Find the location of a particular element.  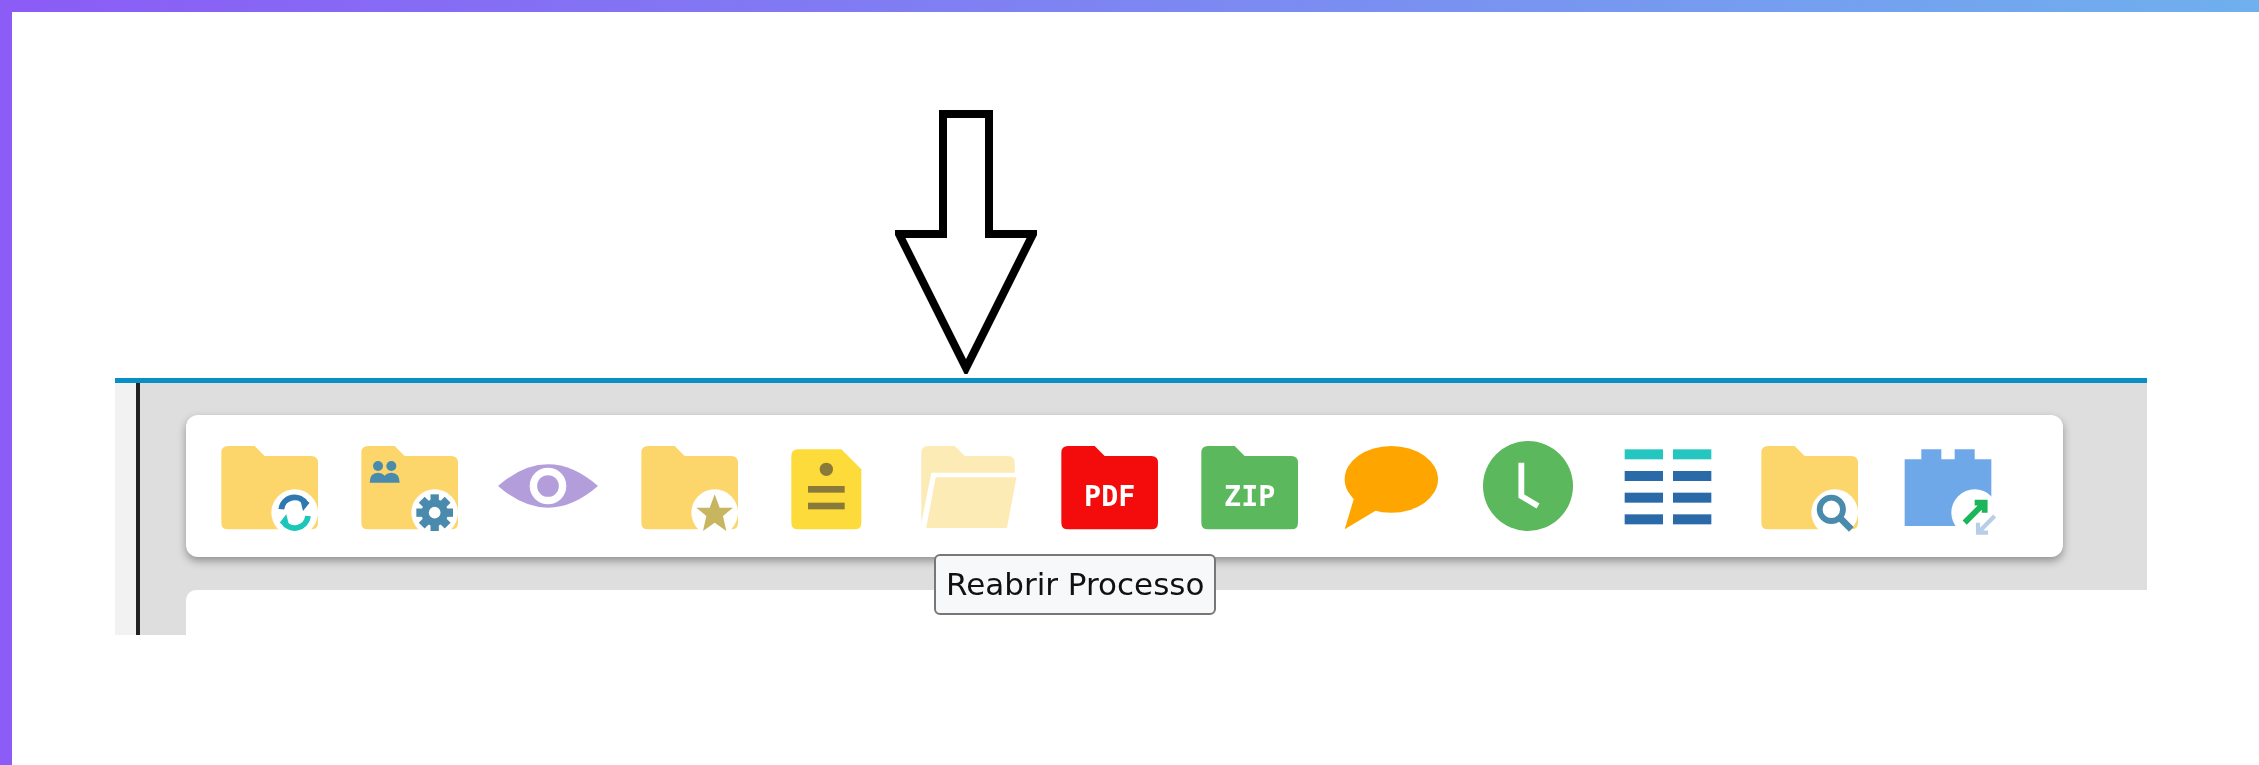

toolbar-button: PDF is located at coordinates (1108, 486).